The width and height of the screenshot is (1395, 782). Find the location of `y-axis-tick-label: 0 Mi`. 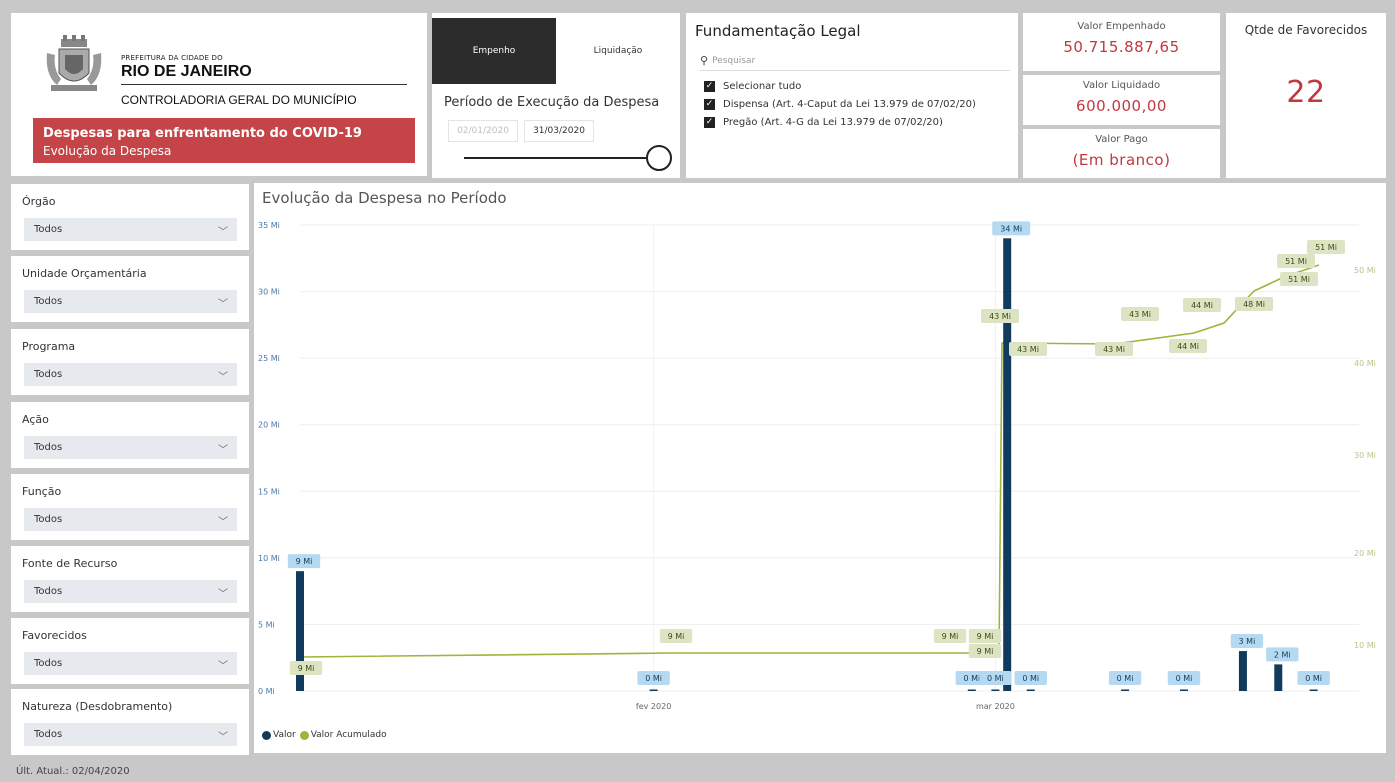

y-axis-tick-label: 0 Mi is located at coordinates (266, 691).